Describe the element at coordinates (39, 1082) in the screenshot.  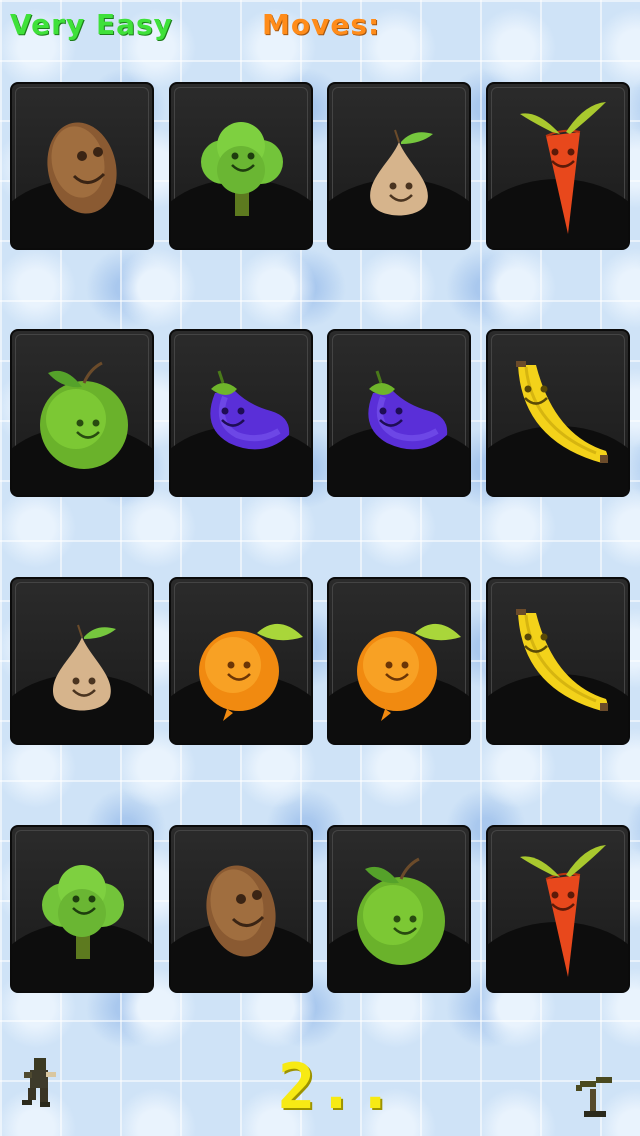
I see `runner-icon` at that location.